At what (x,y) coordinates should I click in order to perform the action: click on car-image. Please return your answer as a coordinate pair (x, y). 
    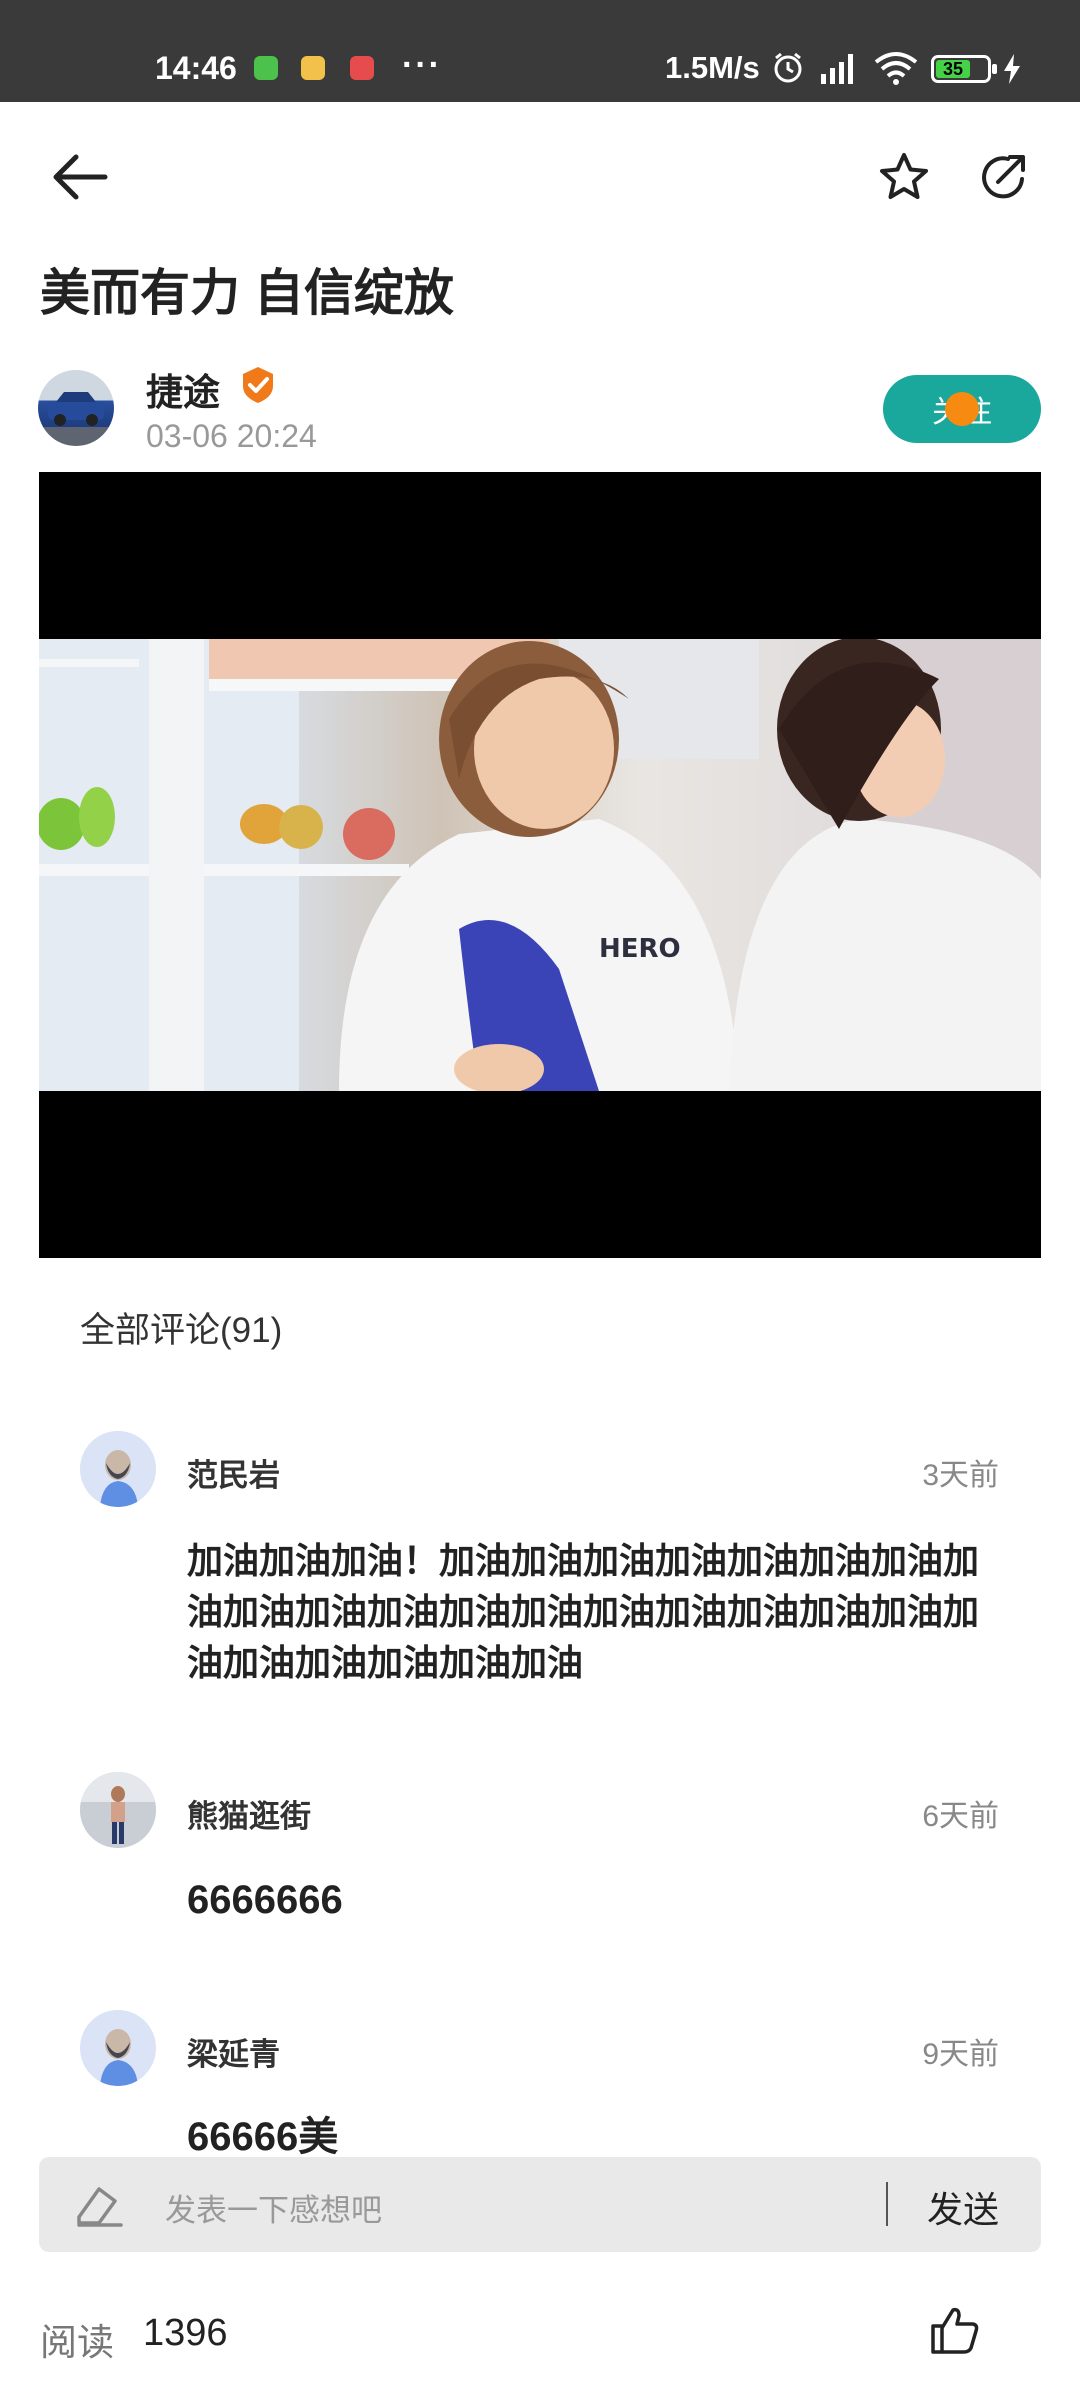
    Looking at the image, I should click on (76, 409).